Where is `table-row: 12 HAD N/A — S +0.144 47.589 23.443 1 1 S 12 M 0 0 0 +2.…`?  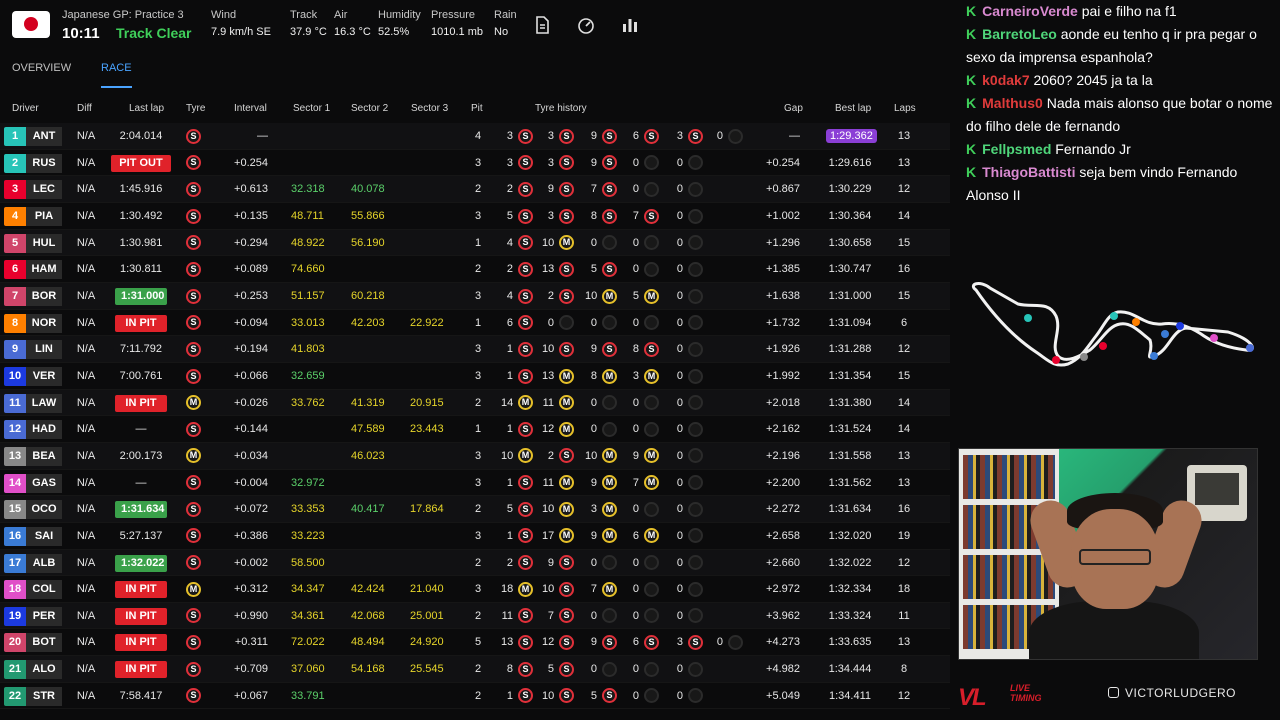 table-row: 12 HAD N/A — S +0.144 47.589 23.443 1 1 S 12 M 0 0 0 +2.… is located at coordinates (475, 429).